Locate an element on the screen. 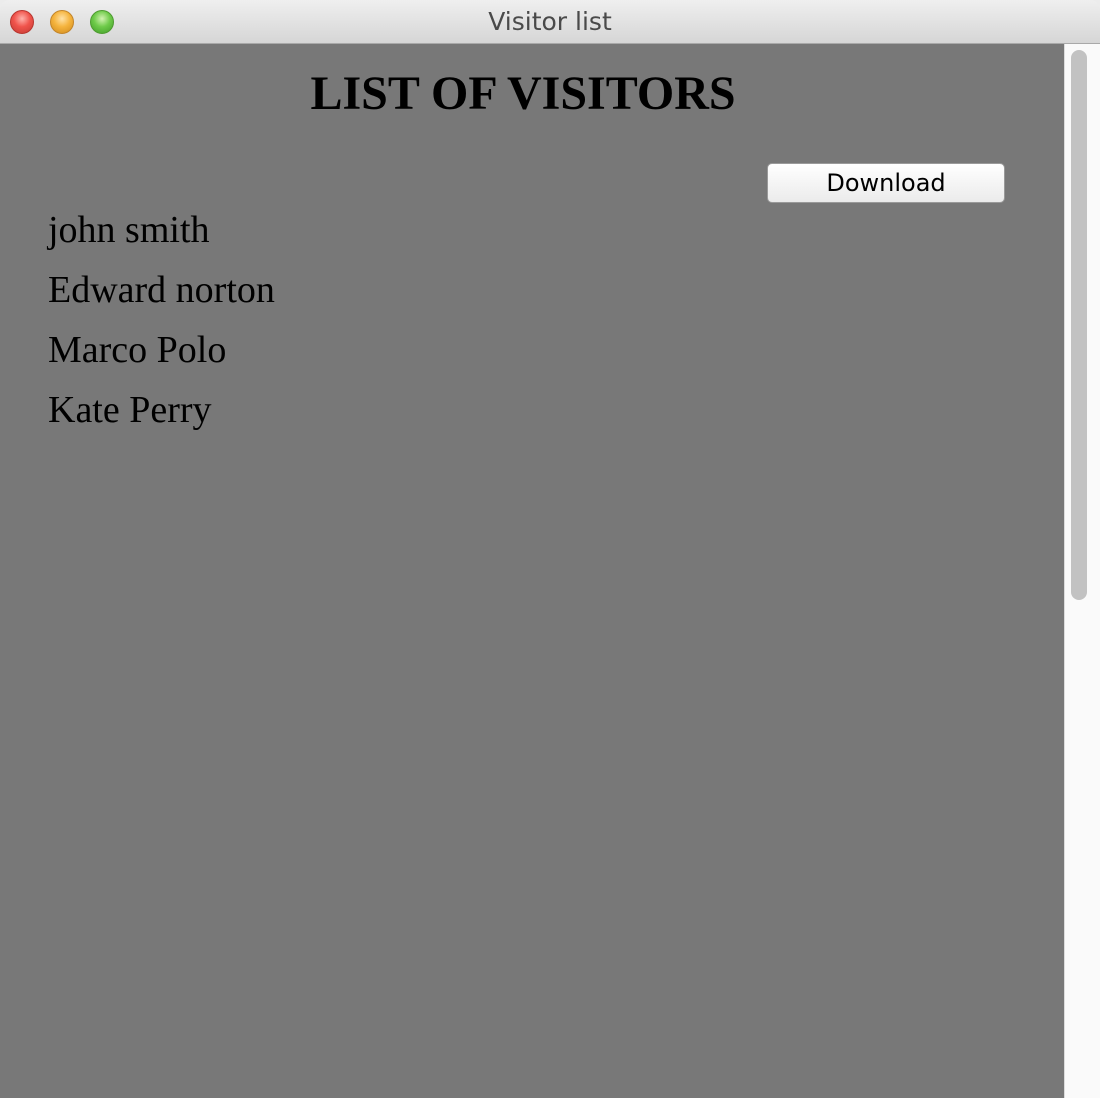 Image resolution: width=1100 pixels, height=1098 pixels. list-item: Edward norton is located at coordinates (161, 290).